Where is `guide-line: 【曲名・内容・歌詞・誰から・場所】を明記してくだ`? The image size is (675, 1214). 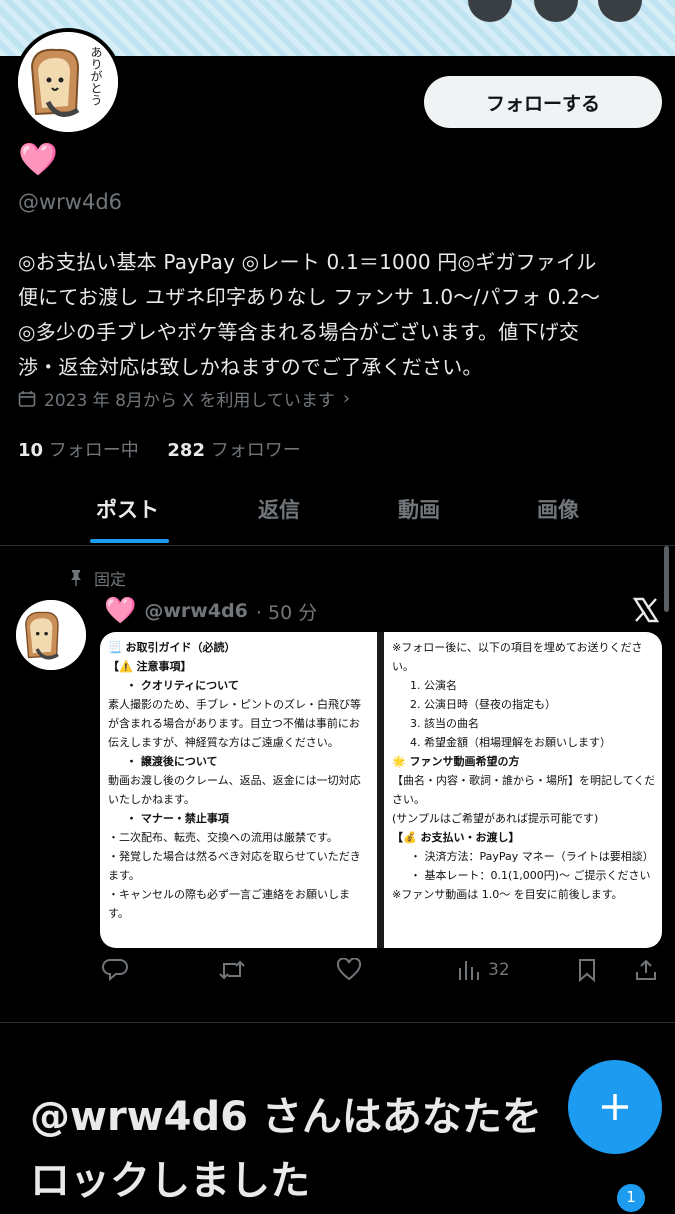
guide-line: 【曲名・内容・歌詞・誰から・場所】を明記してくだ is located at coordinates (523, 780).